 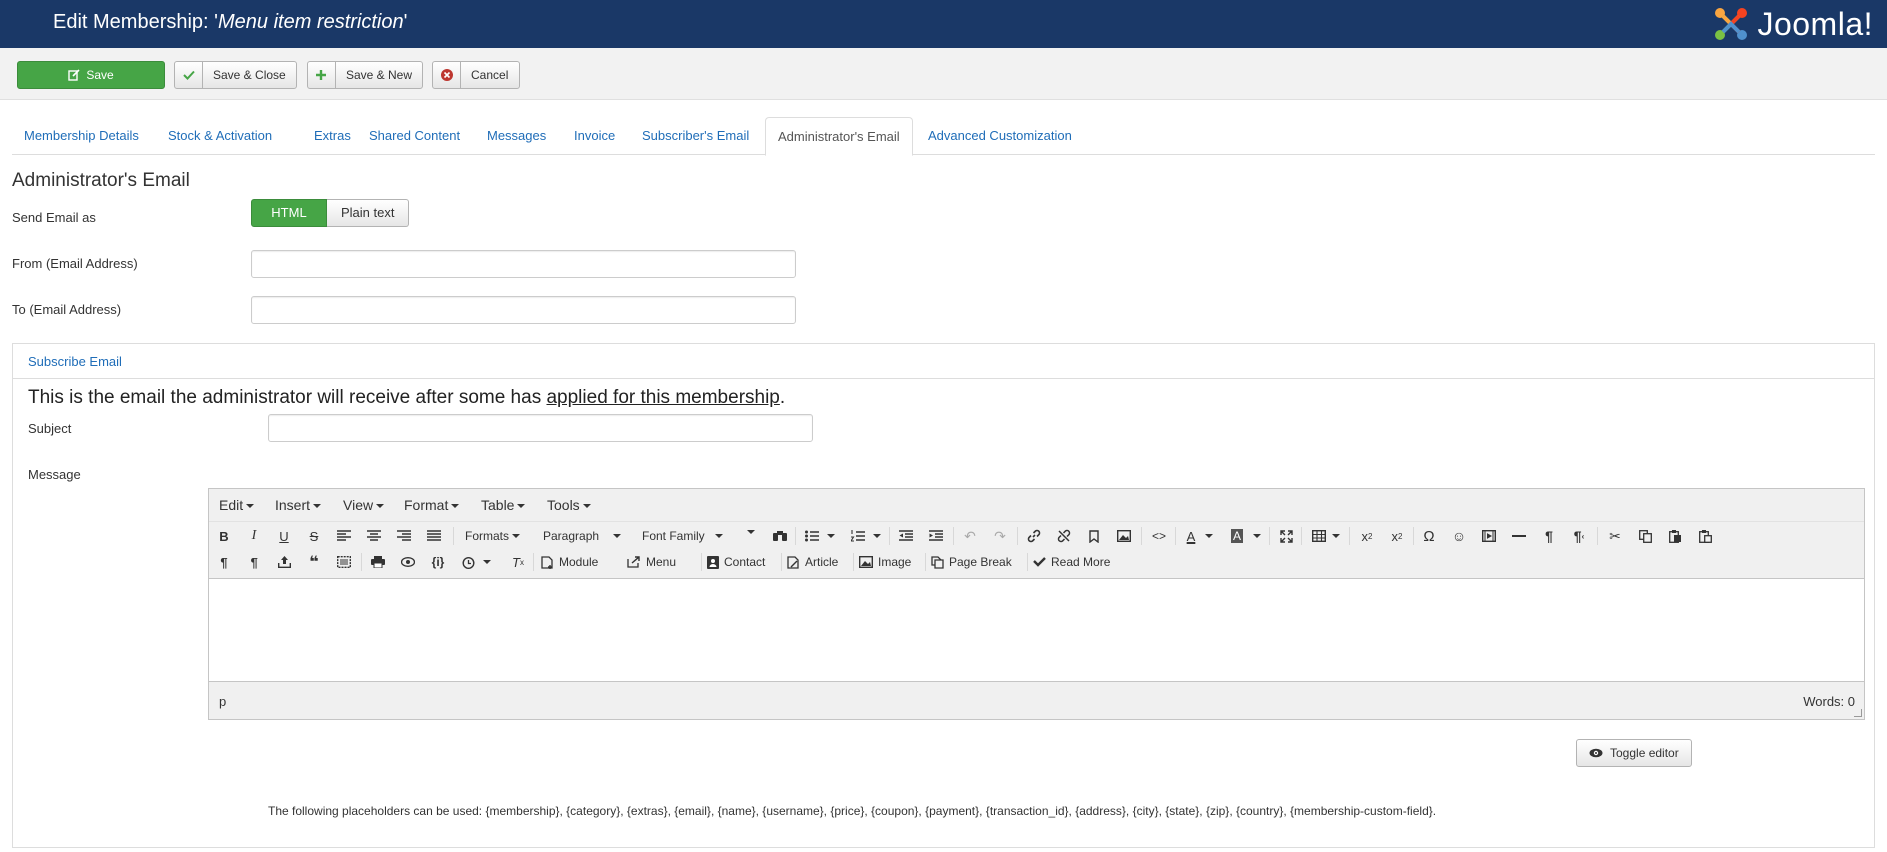 I want to click on edit-icon, so click(x=74, y=75).